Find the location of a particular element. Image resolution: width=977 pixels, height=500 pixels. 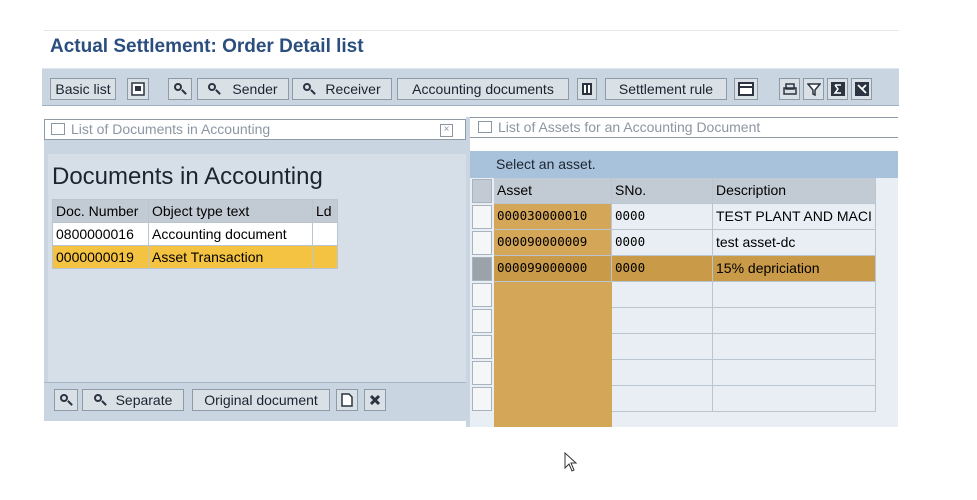

popup-title-bar: List of Documents in Accounting × is located at coordinates (255, 129).